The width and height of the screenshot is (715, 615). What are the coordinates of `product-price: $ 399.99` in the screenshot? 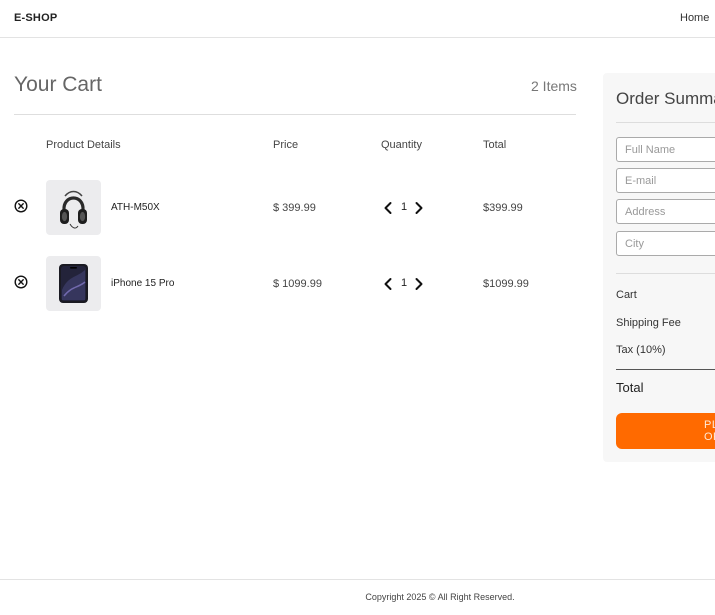 It's located at (294, 208).